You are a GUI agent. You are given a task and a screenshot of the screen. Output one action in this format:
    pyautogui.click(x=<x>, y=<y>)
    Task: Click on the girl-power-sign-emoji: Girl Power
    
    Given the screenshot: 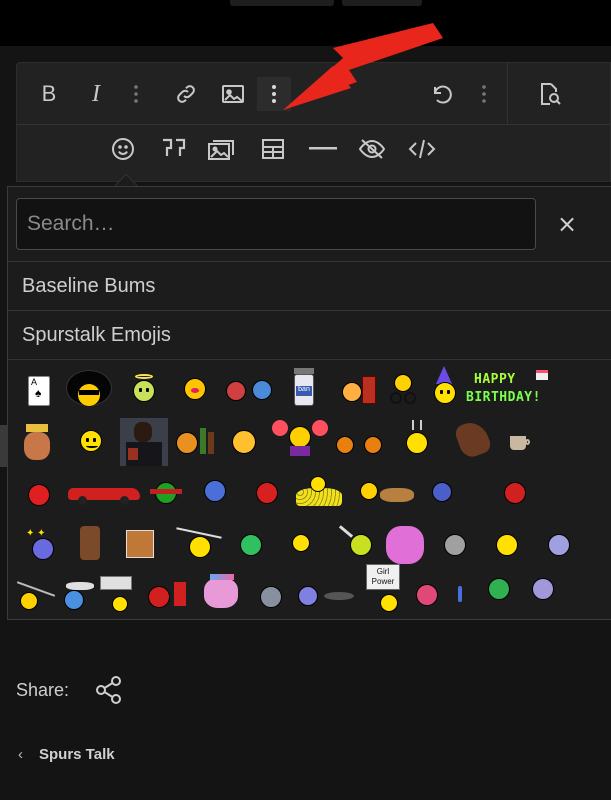 What is the action you would take?
    pyautogui.click(x=385, y=590)
    